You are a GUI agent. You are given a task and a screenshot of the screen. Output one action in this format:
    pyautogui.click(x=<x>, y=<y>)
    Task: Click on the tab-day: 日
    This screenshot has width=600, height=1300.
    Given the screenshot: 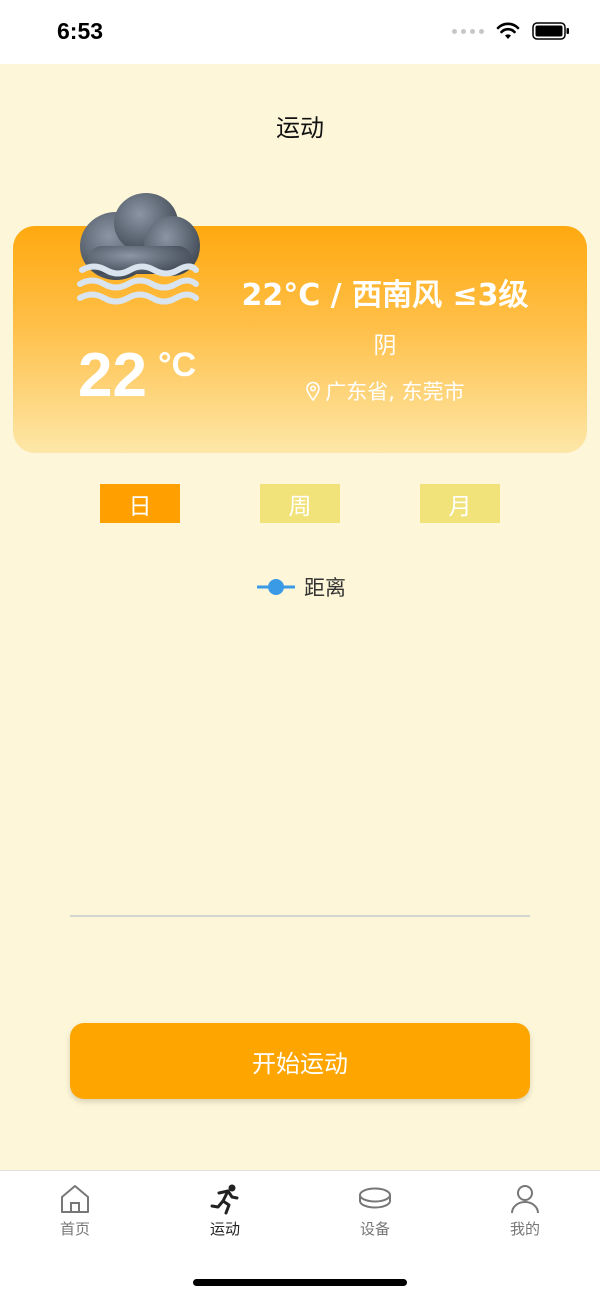 What is the action you would take?
    pyautogui.click(x=140, y=503)
    